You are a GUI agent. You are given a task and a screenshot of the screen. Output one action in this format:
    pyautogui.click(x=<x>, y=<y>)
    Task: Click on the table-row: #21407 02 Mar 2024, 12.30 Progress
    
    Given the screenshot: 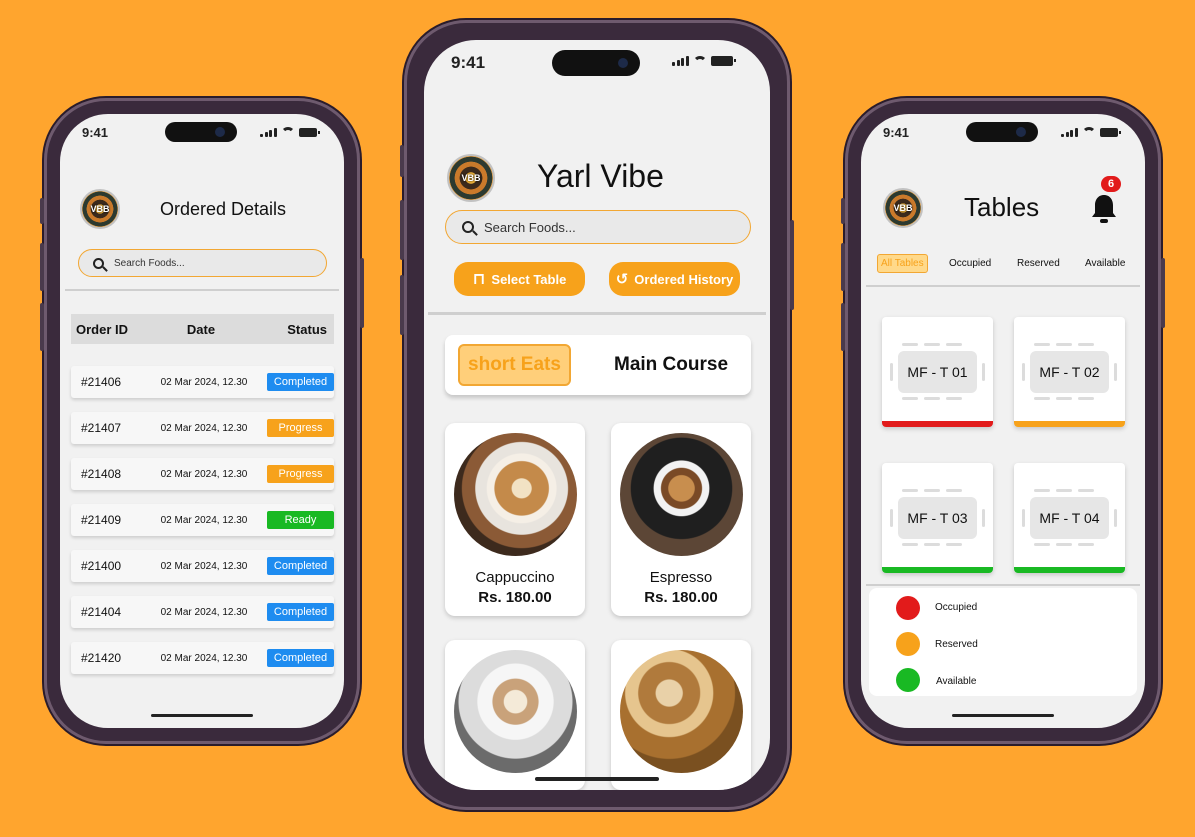 What is the action you would take?
    pyautogui.click(x=202, y=428)
    